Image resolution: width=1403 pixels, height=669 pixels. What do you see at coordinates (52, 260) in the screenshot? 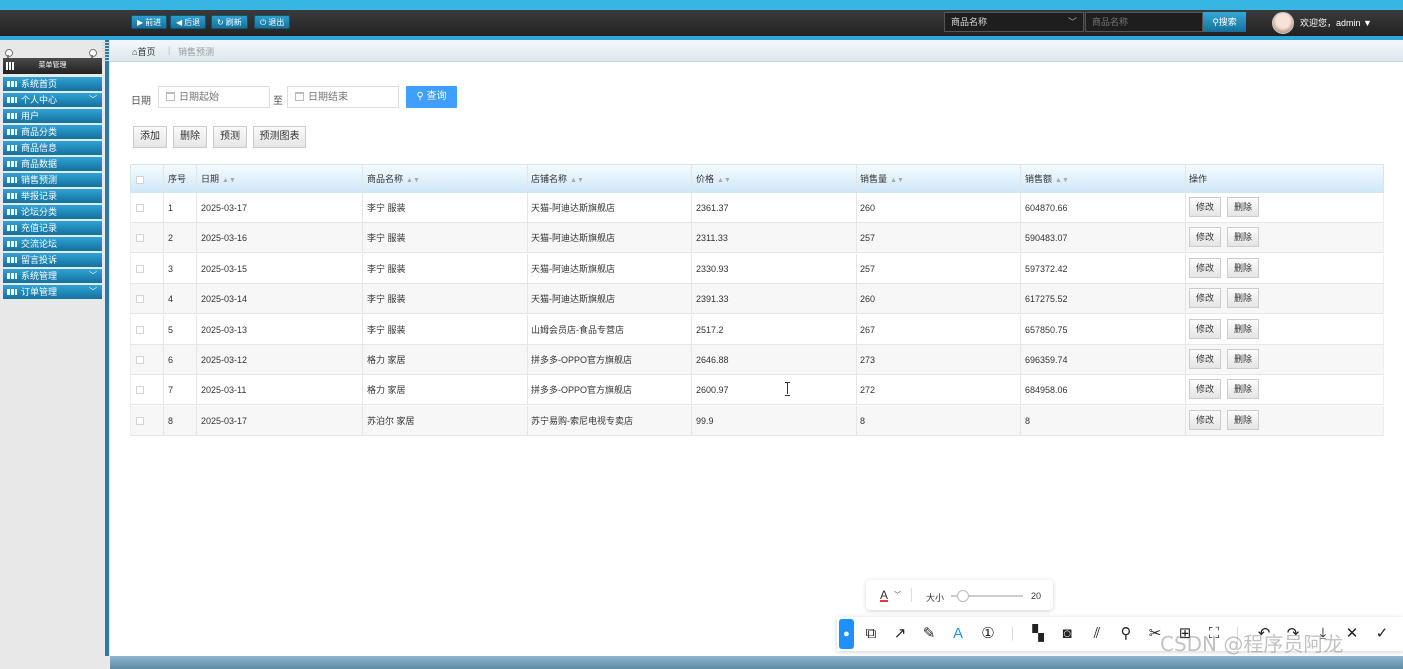
I see `sidebar-item: 留言投诉` at bounding box center [52, 260].